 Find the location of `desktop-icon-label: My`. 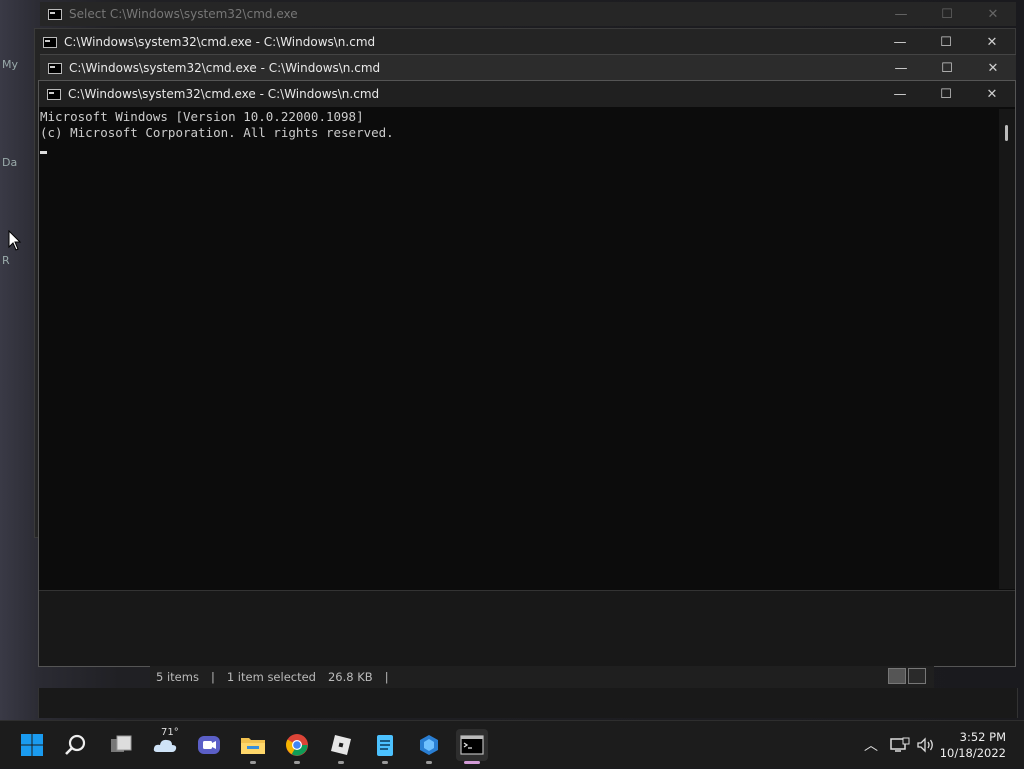

desktop-icon-label: My is located at coordinates (10, 64).